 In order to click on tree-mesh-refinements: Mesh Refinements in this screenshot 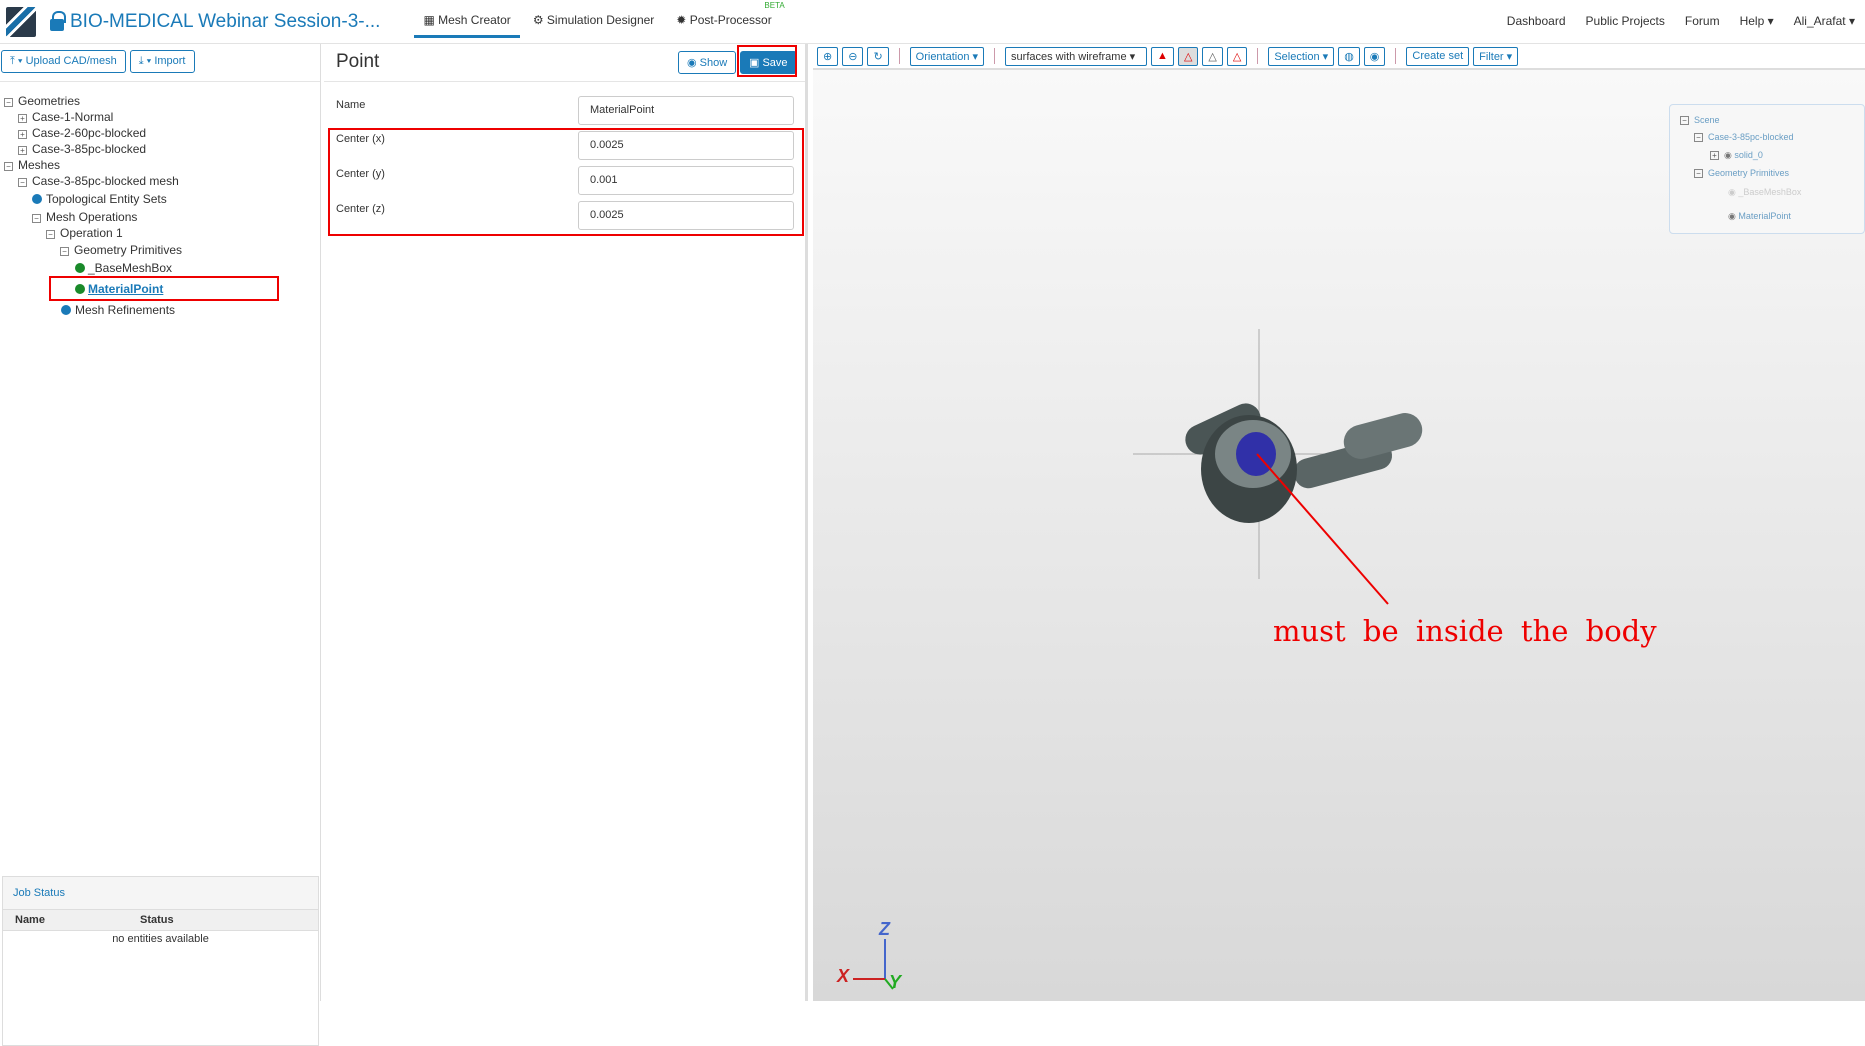, I will do `click(118, 310)`.